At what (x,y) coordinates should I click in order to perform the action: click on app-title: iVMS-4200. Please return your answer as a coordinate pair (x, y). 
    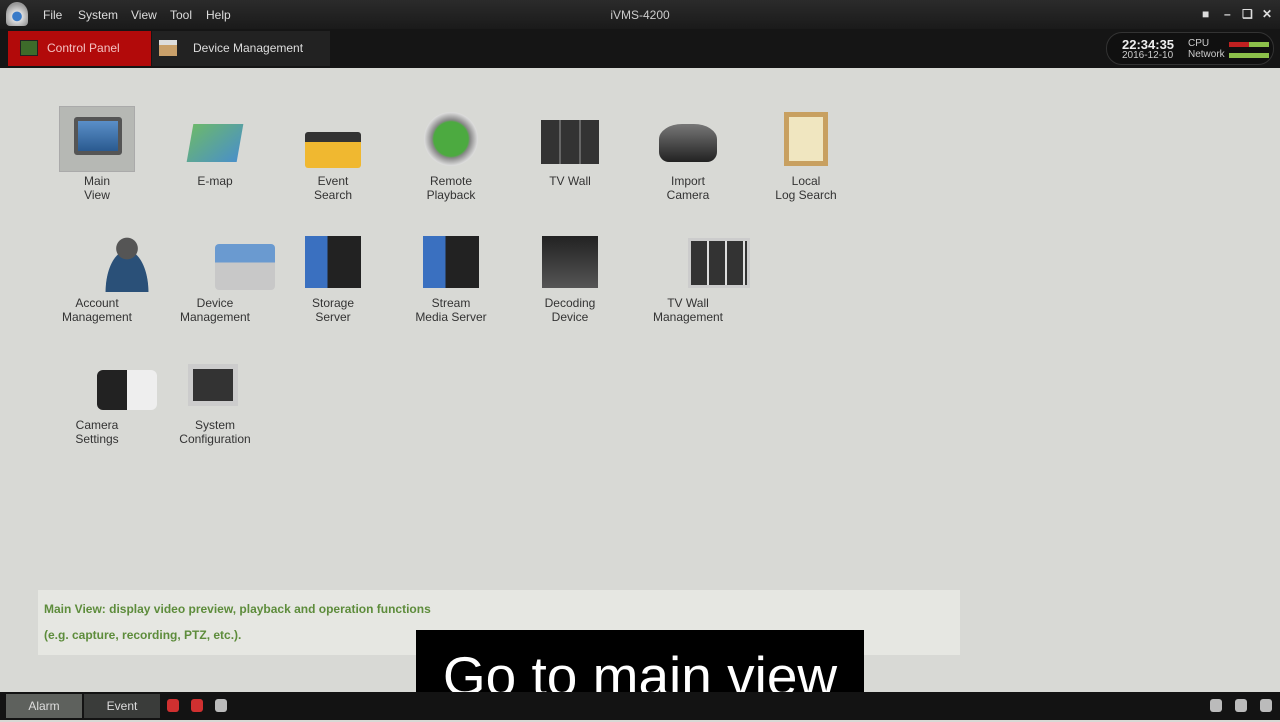
    Looking at the image, I should click on (640, 15).